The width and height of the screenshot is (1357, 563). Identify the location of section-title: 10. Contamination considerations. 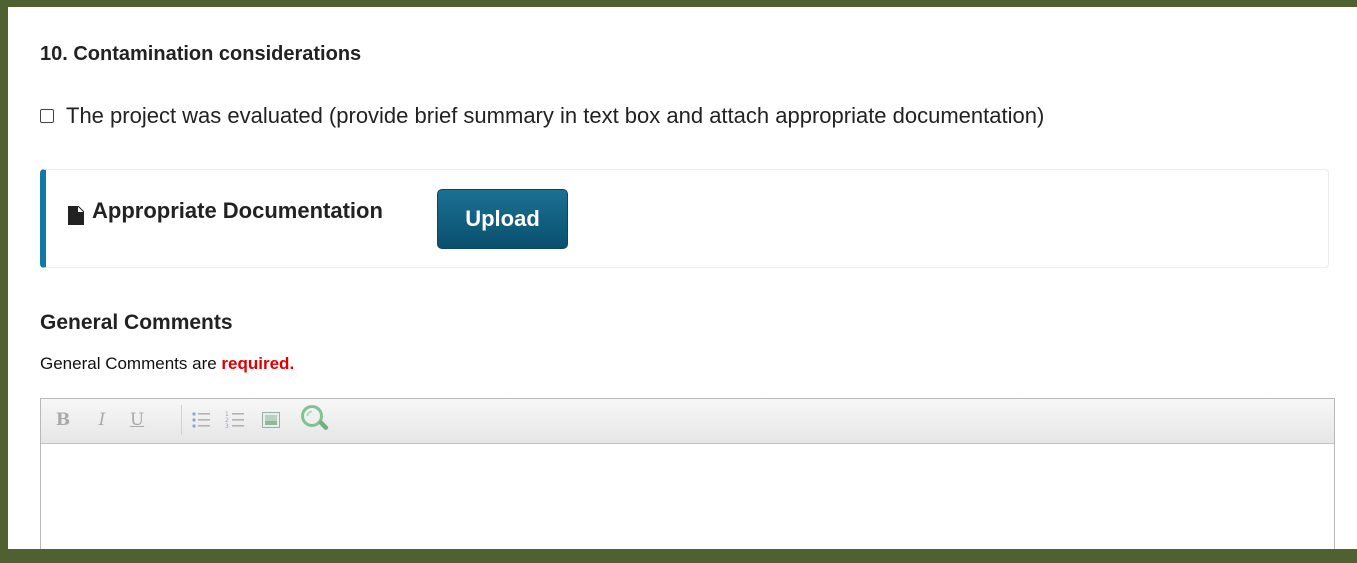
(201, 54).